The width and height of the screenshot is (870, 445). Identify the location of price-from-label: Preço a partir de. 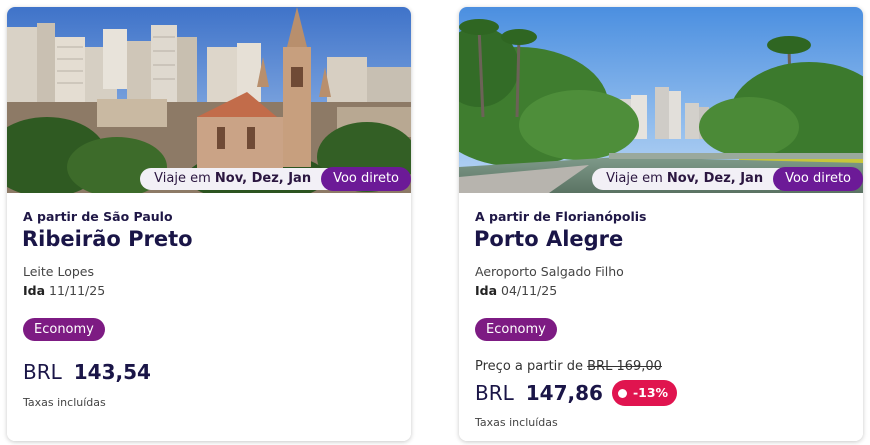
(529, 366).